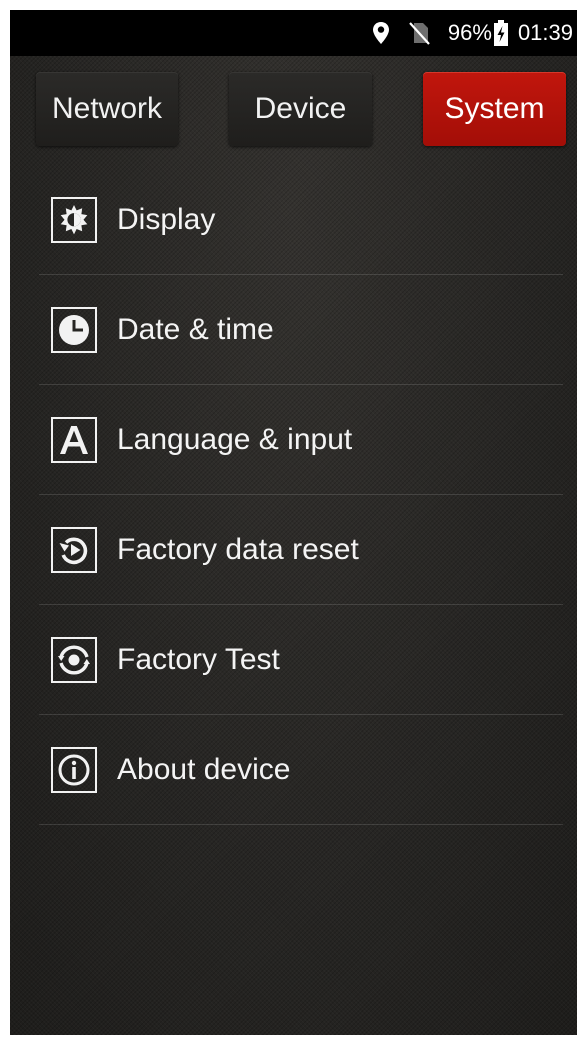 This screenshot has height=1041, width=582. I want to click on no-sim-icon, so click(419, 33).